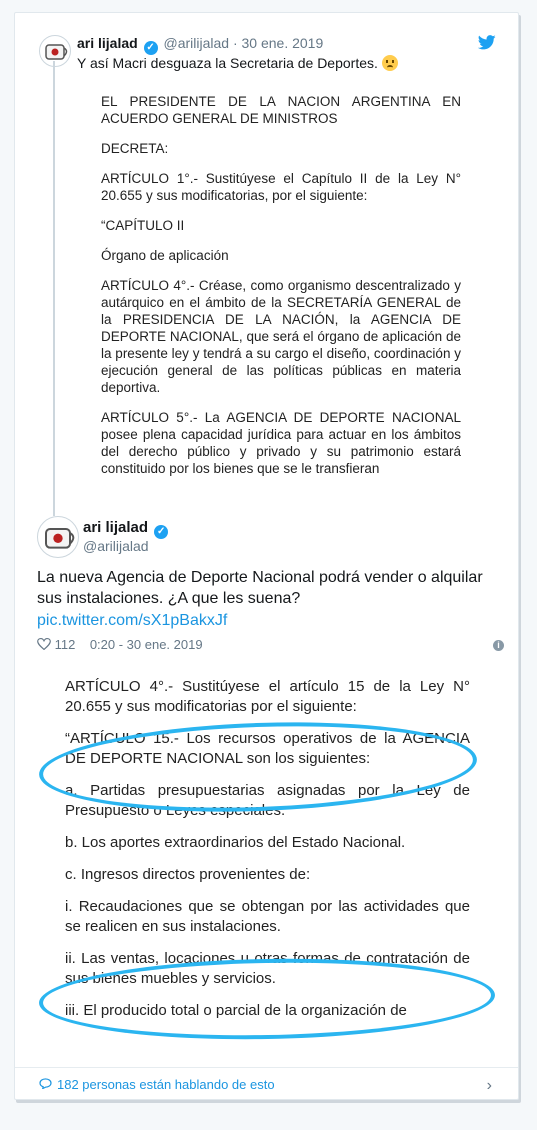  What do you see at coordinates (107, 43) in the screenshot?
I see `quoted-name: ari lijalad` at bounding box center [107, 43].